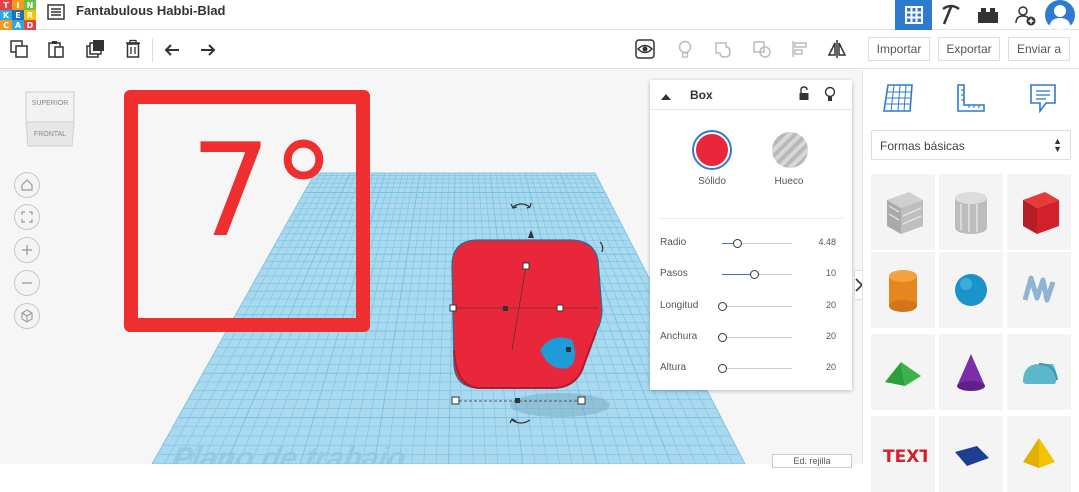  I want to click on shape-sphere, so click(971, 290).